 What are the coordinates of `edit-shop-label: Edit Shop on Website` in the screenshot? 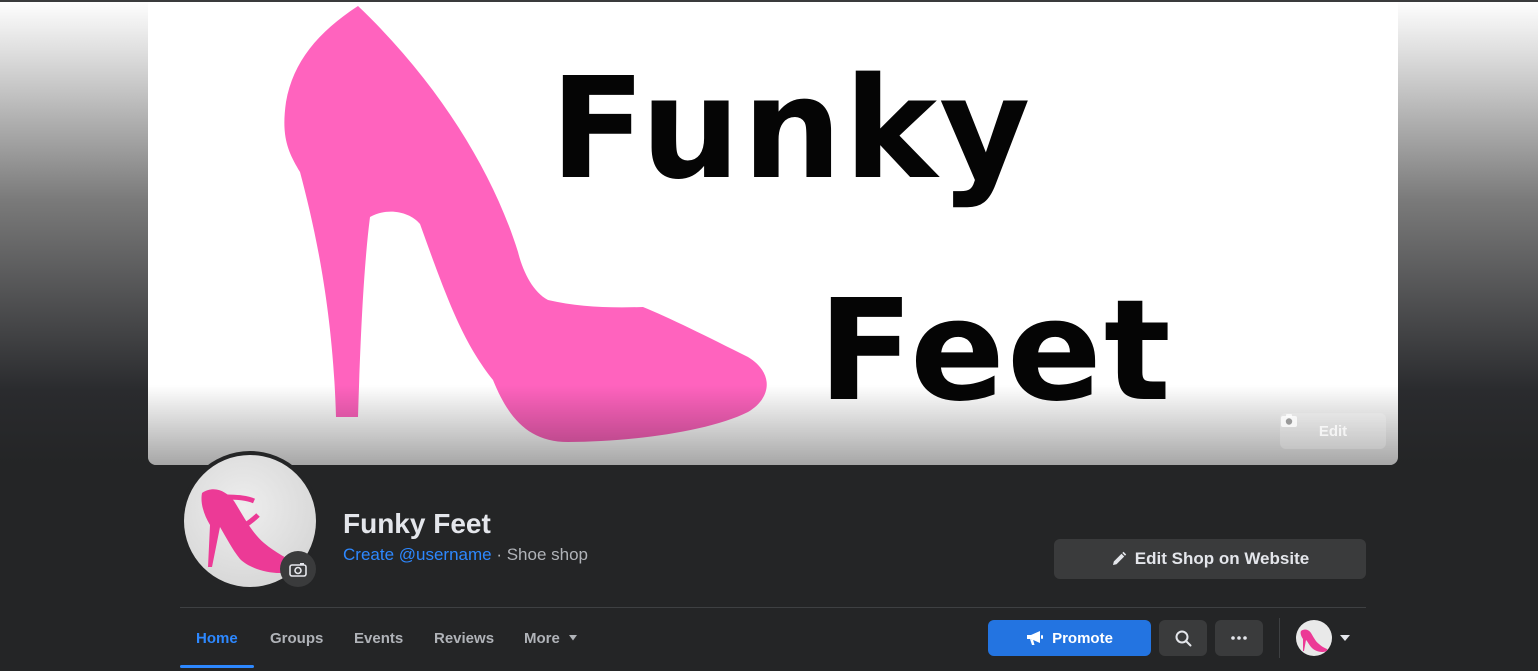 It's located at (1222, 558).